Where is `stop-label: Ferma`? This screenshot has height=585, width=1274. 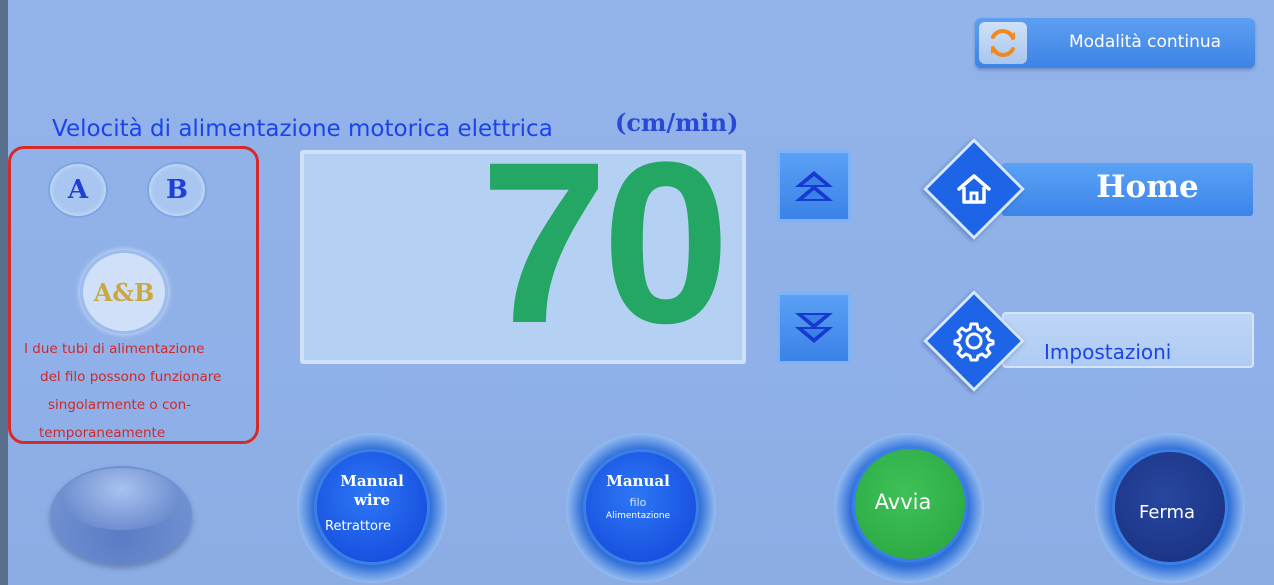 stop-label: Ferma is located at coordinates (1167, 512).